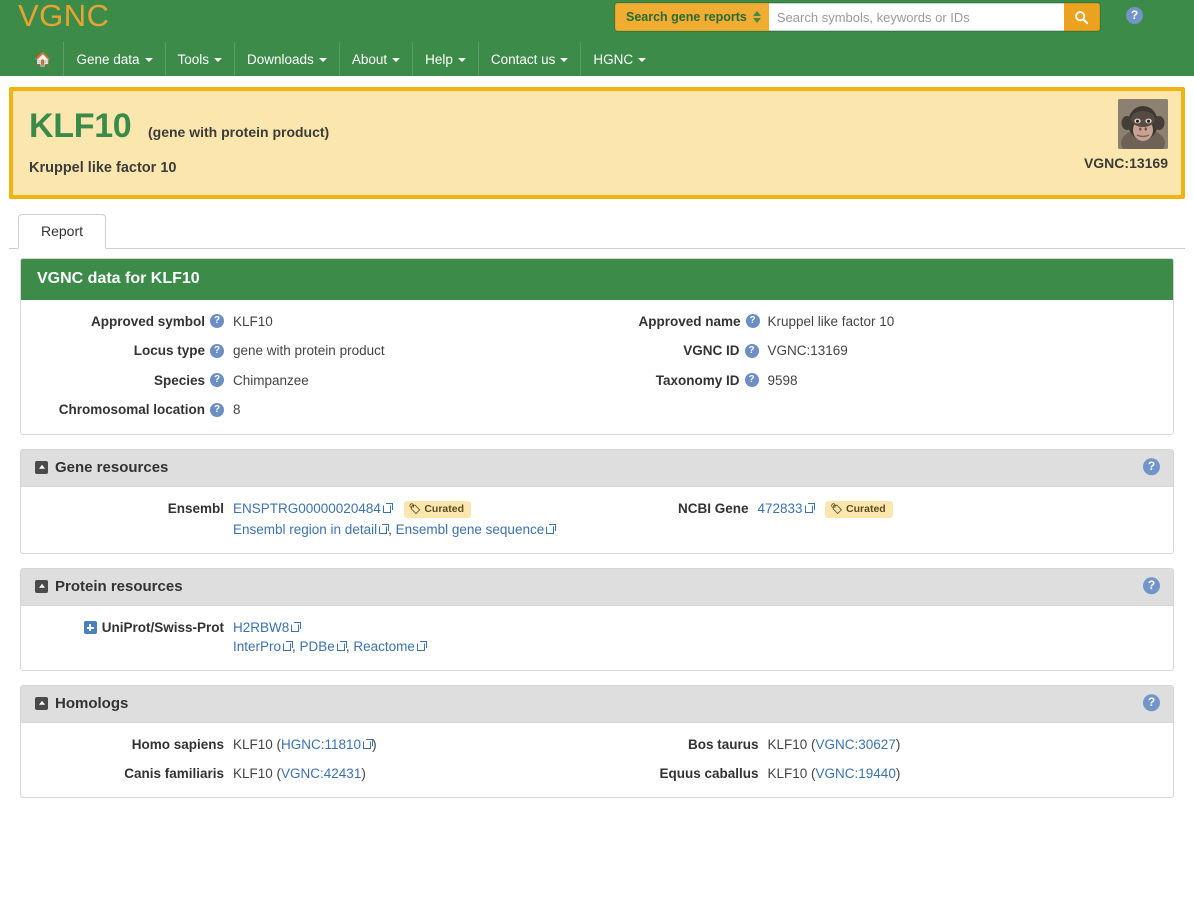  I want to click on field-label-species: Species?, so click(122, 380).